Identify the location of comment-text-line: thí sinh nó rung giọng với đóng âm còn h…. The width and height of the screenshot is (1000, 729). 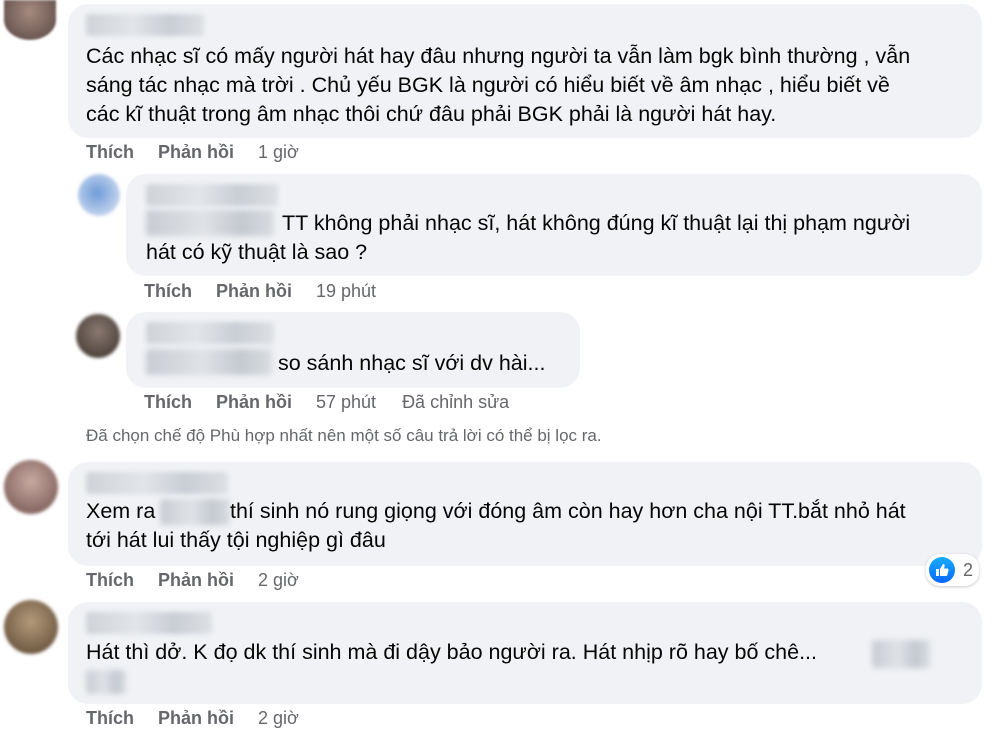
(568, 511).